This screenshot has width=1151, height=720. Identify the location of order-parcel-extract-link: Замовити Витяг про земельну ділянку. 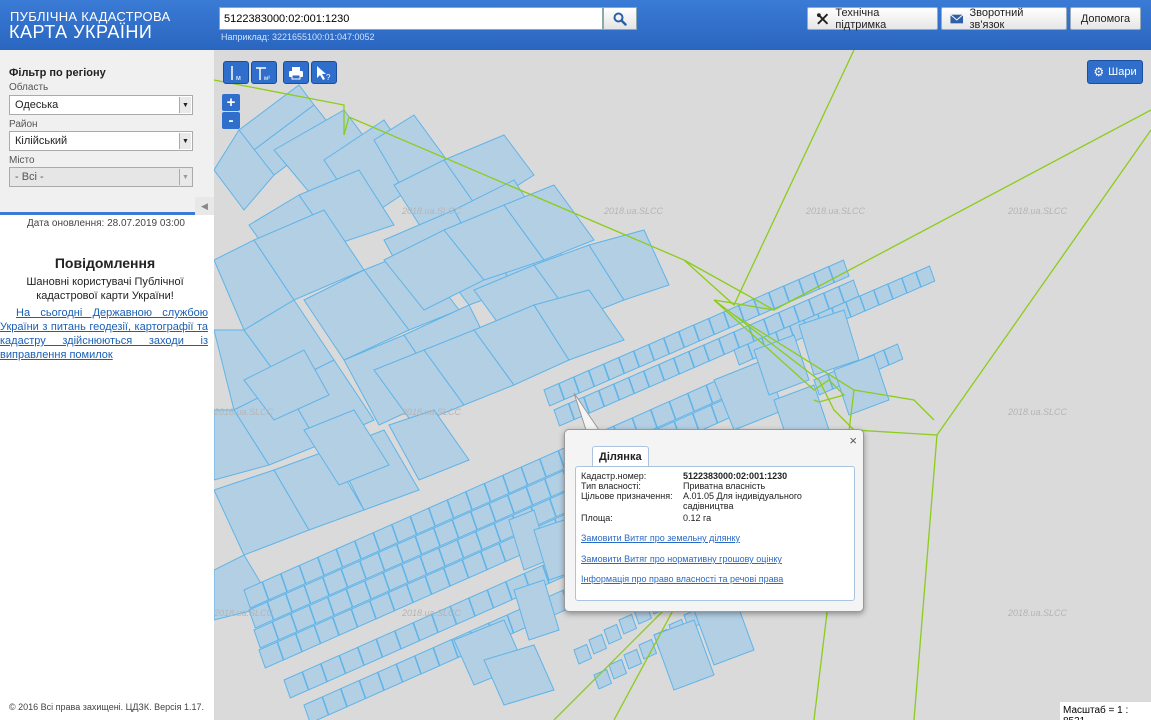
(660, 538).